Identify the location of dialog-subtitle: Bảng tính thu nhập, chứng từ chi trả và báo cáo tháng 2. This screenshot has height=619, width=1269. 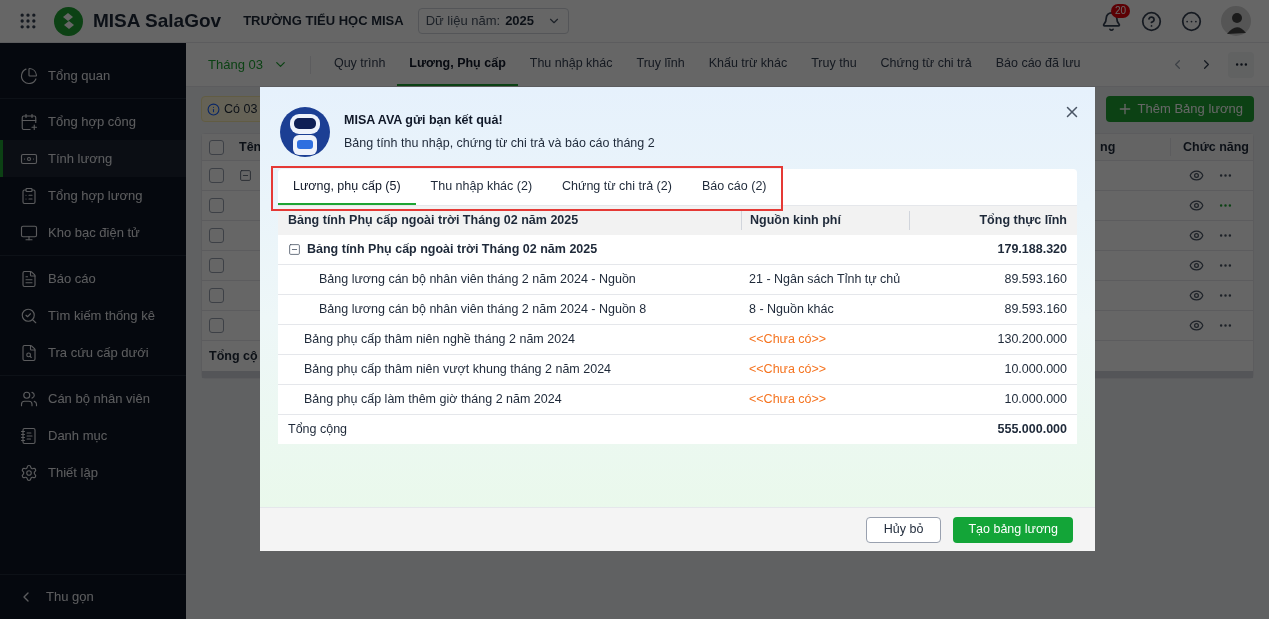
(499, 143).